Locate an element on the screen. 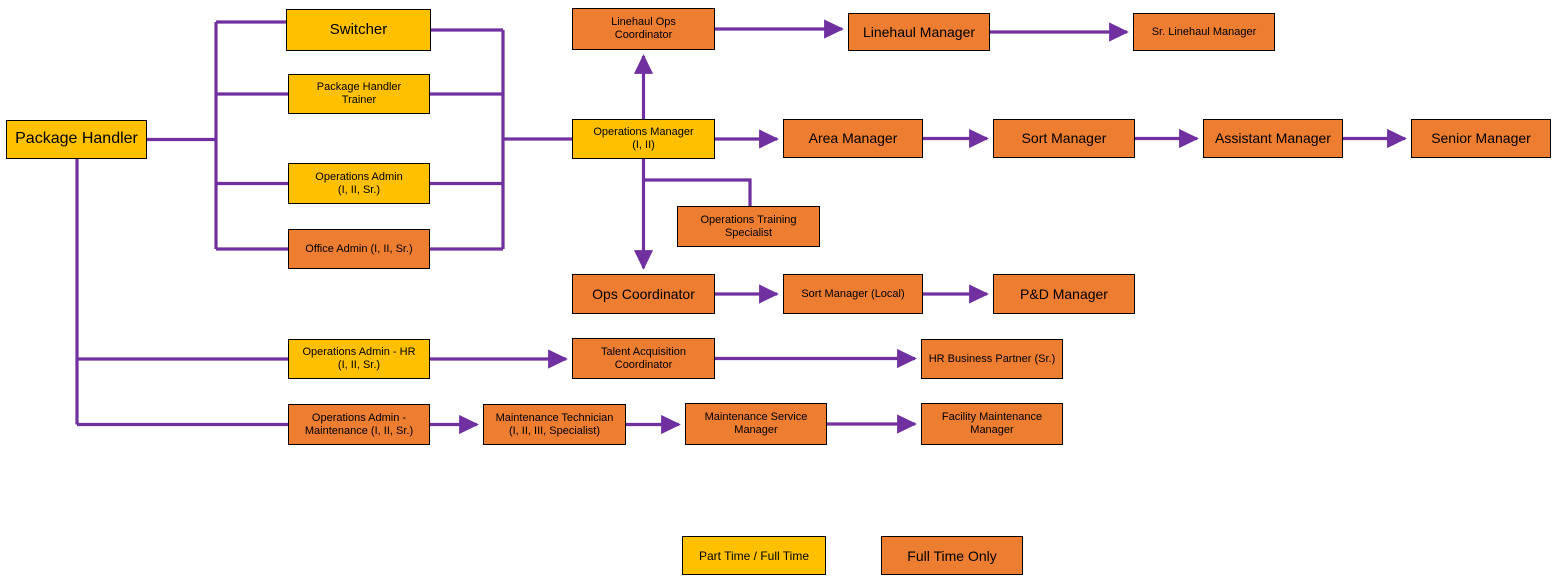 This screenshot has height=587, width=1559. node-assistant-manager: Assistant Manager is located at coordinates (1273, 138).